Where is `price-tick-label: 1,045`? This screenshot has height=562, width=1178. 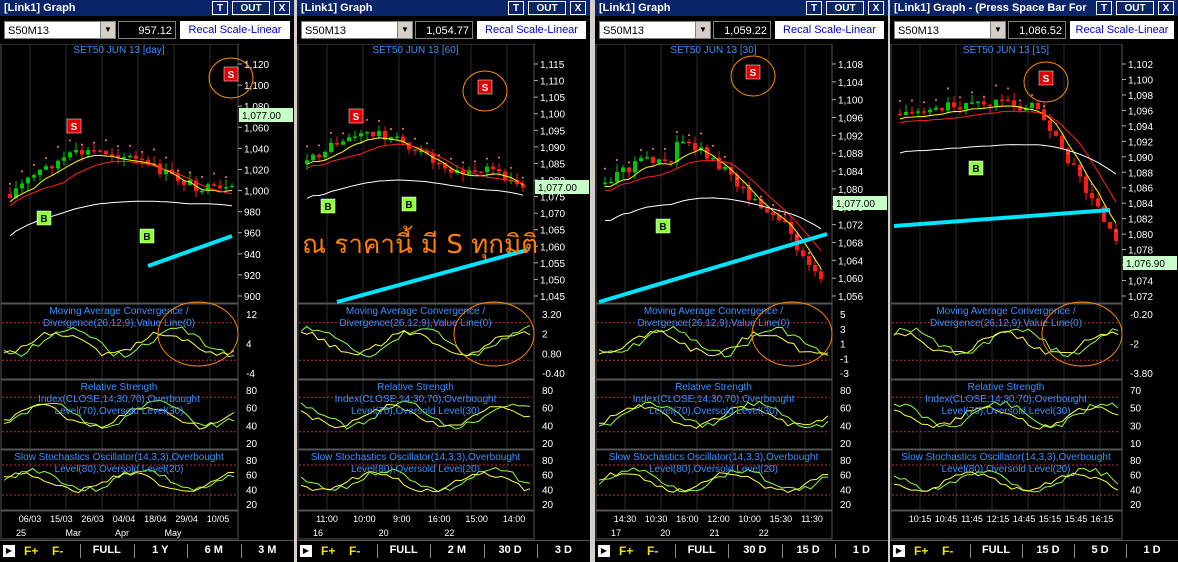 price-tick-label: 1,045 is located at coordinates (552, 297).